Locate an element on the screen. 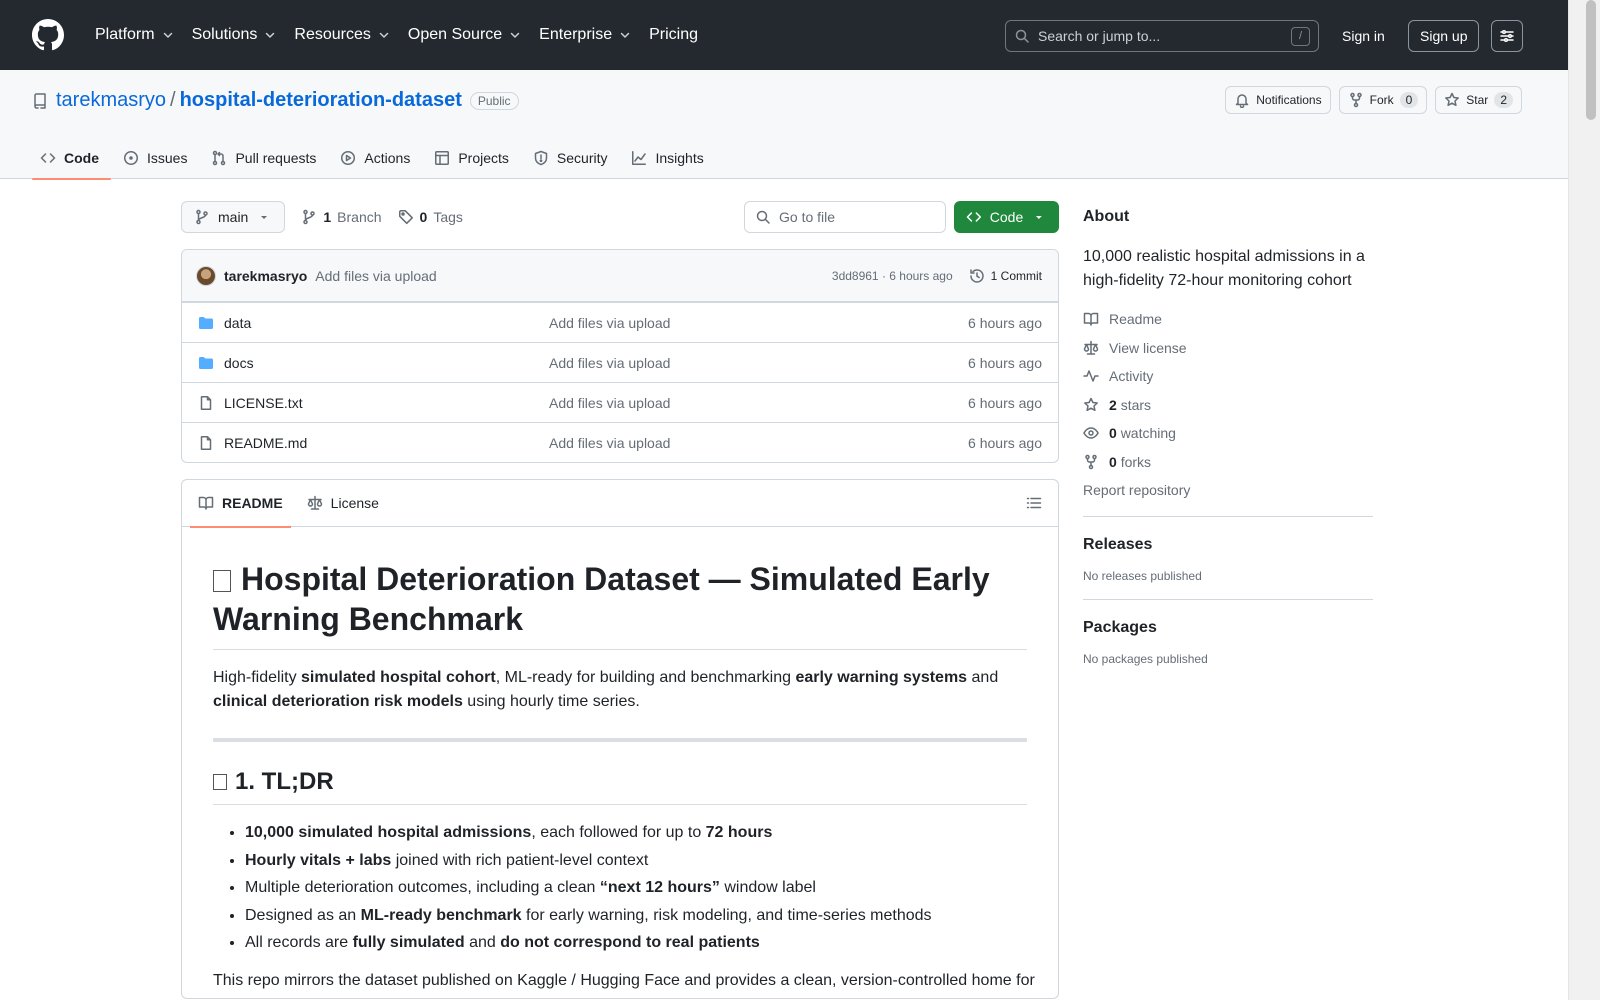  tab-label: Code is located at coordinates (81, 157).